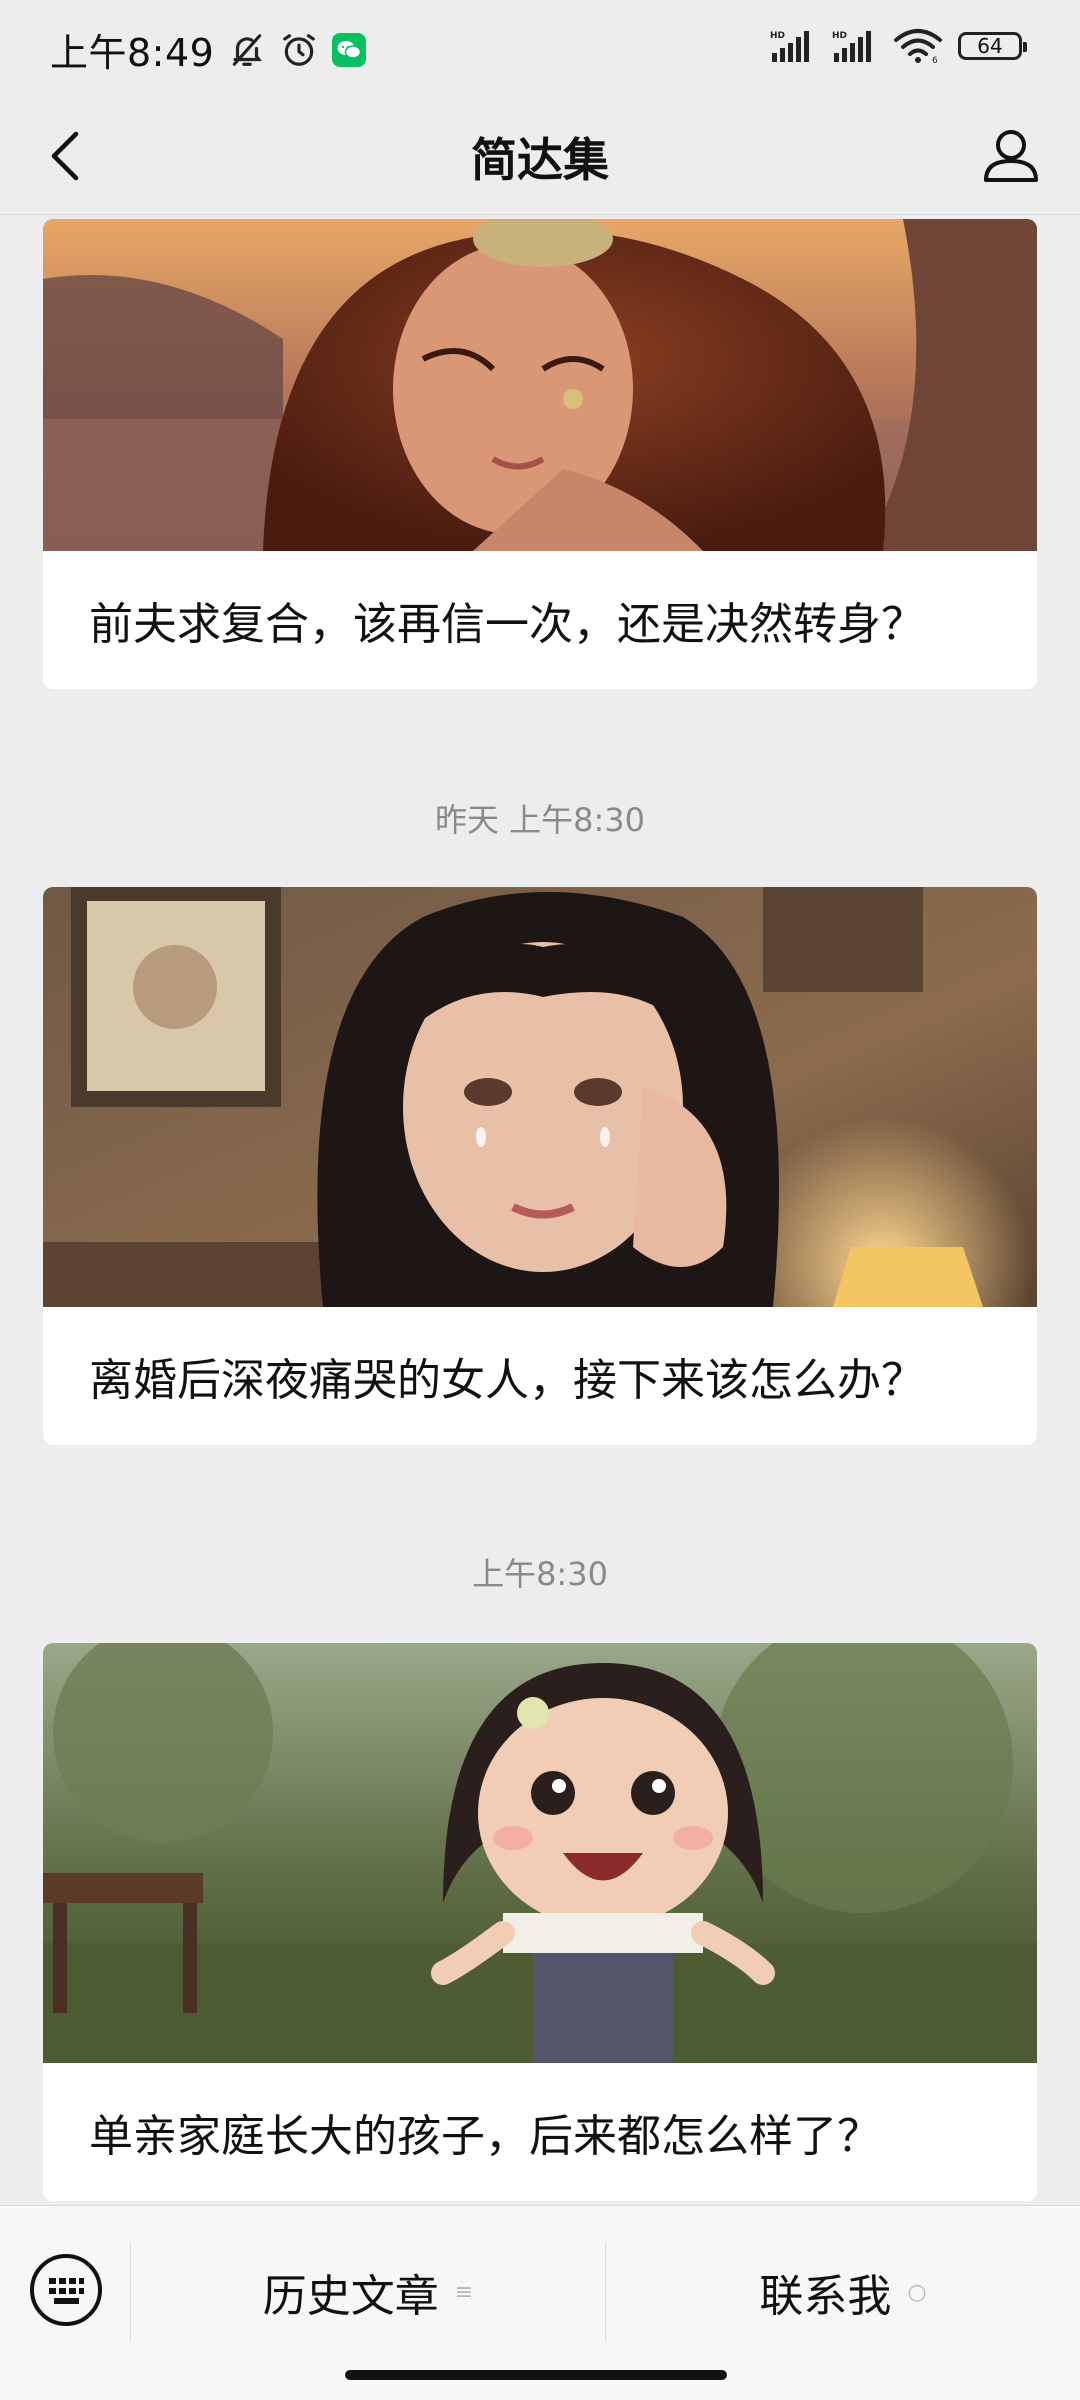  What do you see at coordinates (540, 160) in the screenshot?
I see `page-title: 简达集` at bounding box center [540, 160].